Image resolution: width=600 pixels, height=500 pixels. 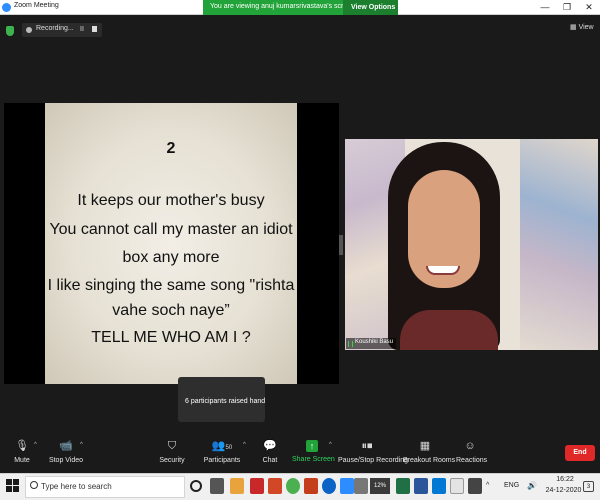 I want to click on view-button: ▦ View, so click(x=582, y=27).